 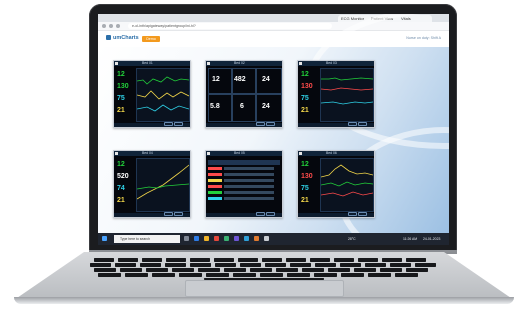 What do you see at coordinates (121, 188) in the screenshot?
I see `vital-value: 74` at bounding box center [121, 188].